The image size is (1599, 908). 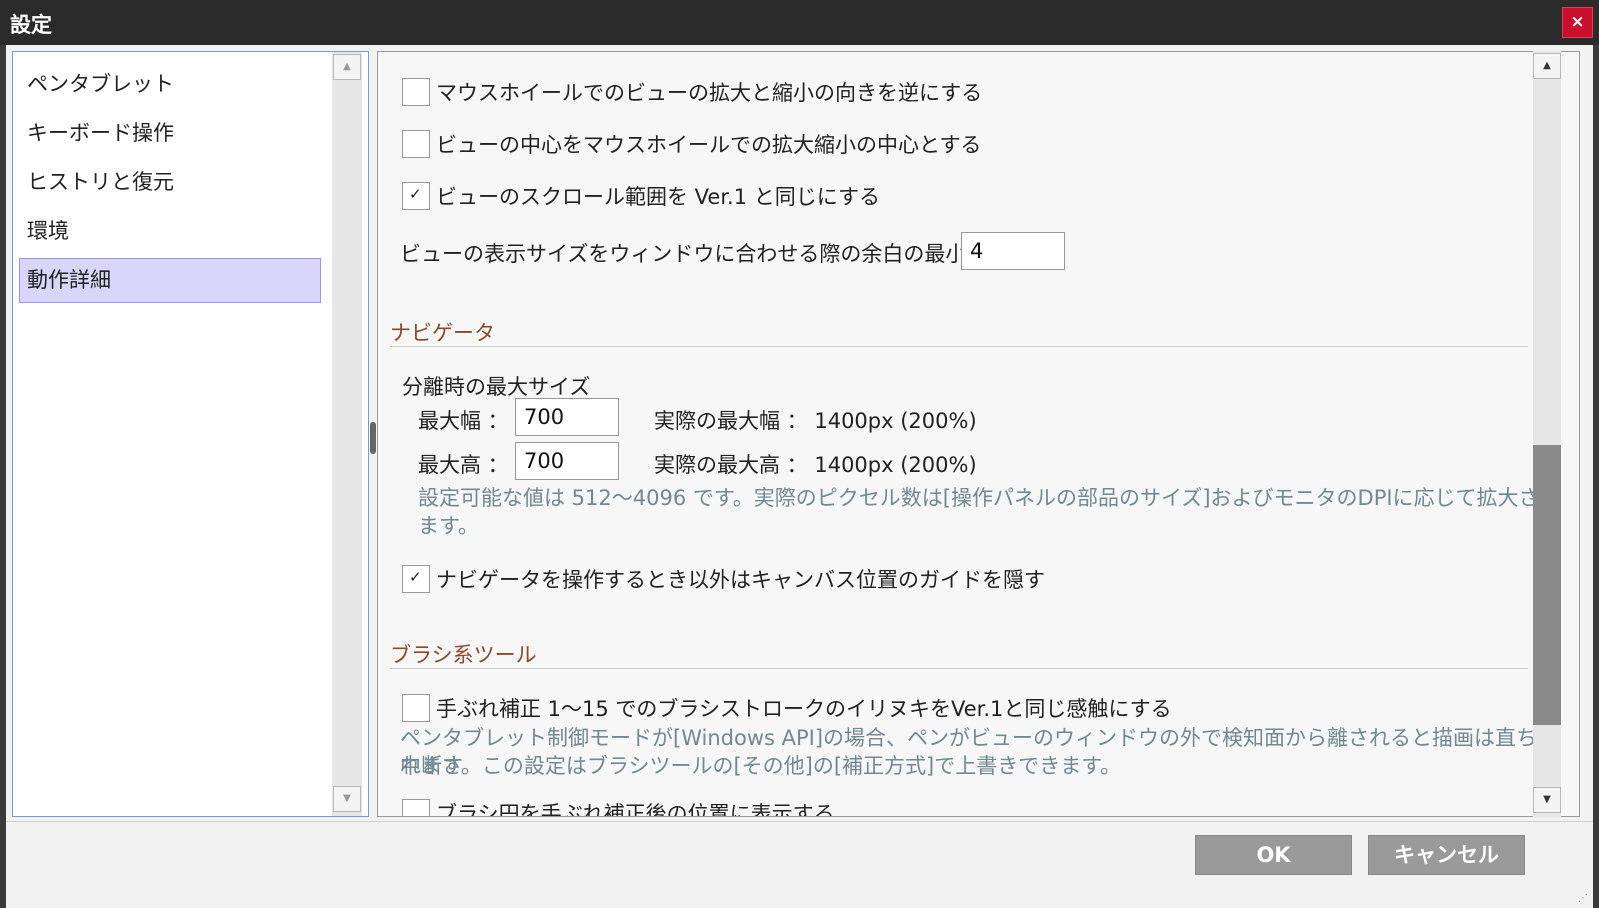 I want to click on brush-section-divider, so click(x=959, y=668).